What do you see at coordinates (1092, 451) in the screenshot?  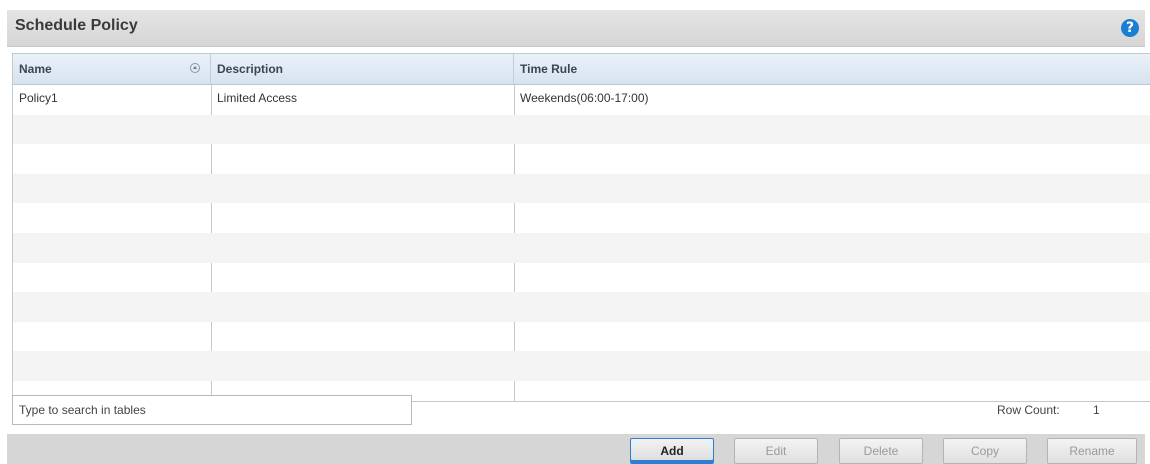 I see `rename-button: Rename` at bounding box center [1092, 451].